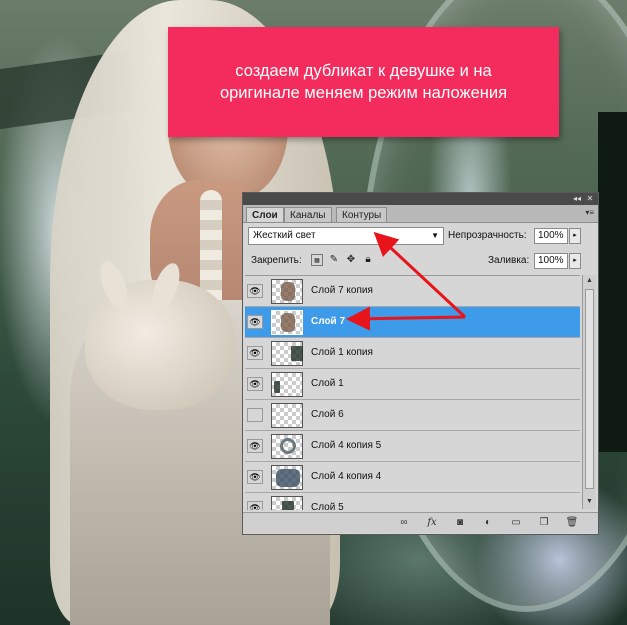 The height and width of the screenshot is (625, 627). Describe the element at coordinates (509, 260) in the screenshot. I see `fill-label: Заливка:` at that location.